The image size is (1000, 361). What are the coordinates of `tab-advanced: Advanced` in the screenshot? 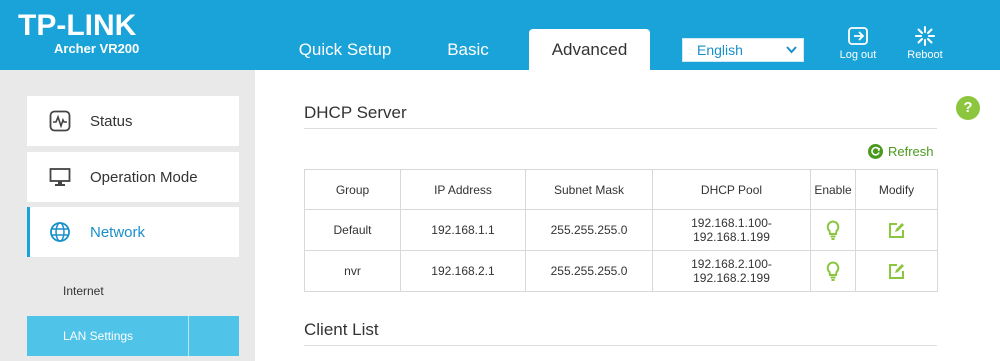 It's located at (589, 49).